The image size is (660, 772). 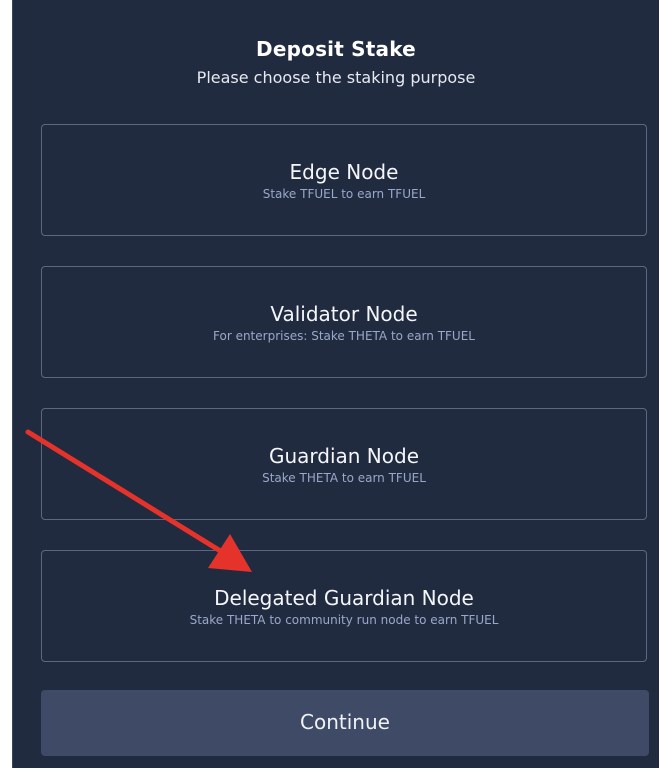 I want to click on dialog-subtitle: Please choose the staking purpose, so click(x=336, y=77).